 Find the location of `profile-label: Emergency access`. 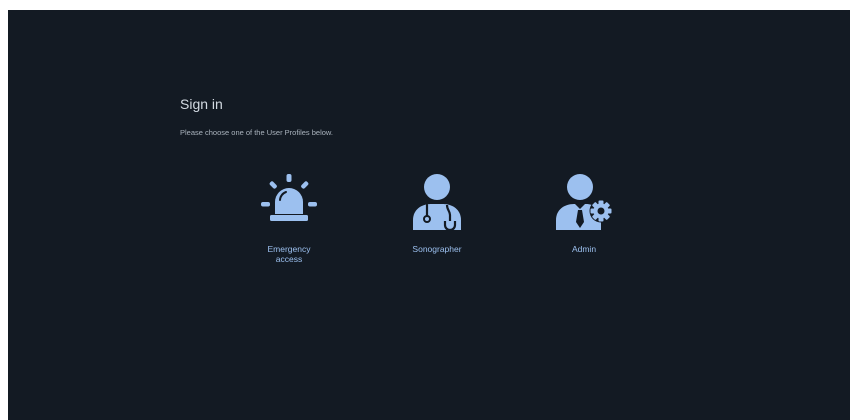

profile-label: Emergency access is located at coordinates (289, 254).